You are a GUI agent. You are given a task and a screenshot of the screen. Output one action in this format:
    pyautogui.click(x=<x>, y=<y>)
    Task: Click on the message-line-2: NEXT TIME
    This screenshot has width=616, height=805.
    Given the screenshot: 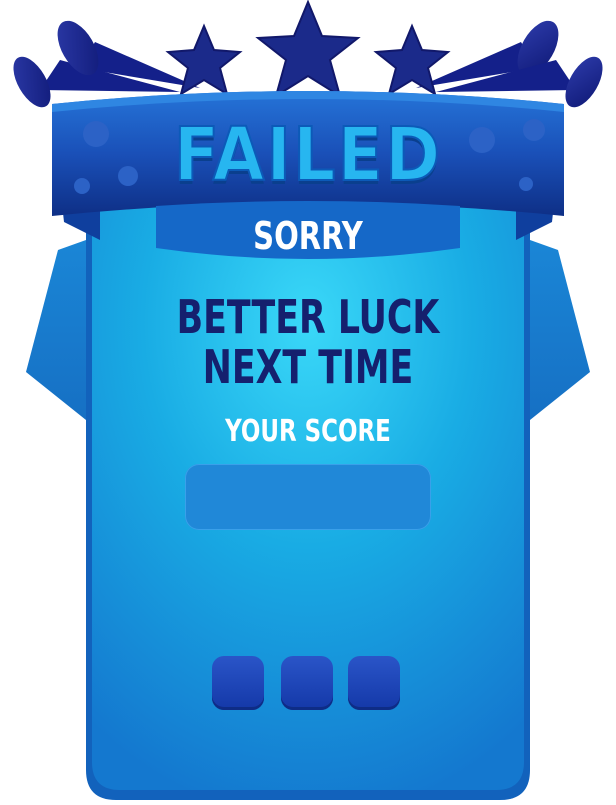 What is the action you would take?
    pyautogui.click(x=308, y=367)
    